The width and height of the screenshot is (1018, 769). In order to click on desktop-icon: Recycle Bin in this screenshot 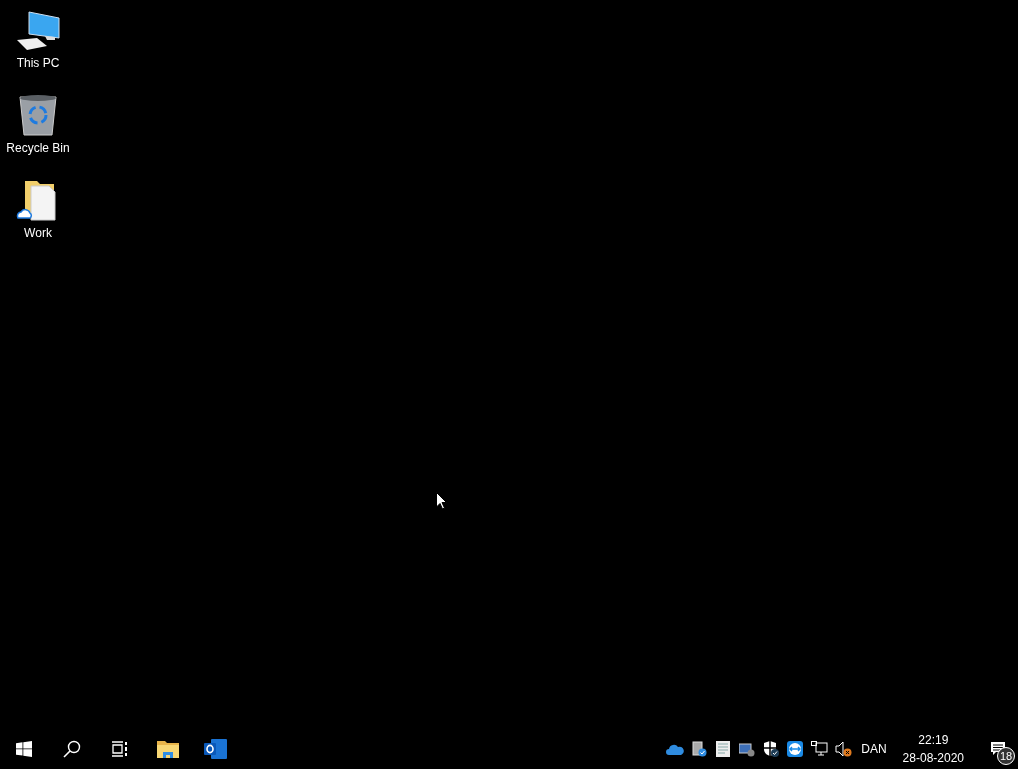, I will do `click(38, 124)`.